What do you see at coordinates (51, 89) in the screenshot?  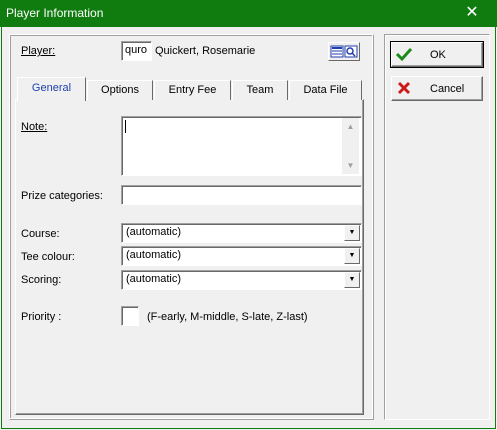 I see `tab-general: General` at bounding box center [51, 89].